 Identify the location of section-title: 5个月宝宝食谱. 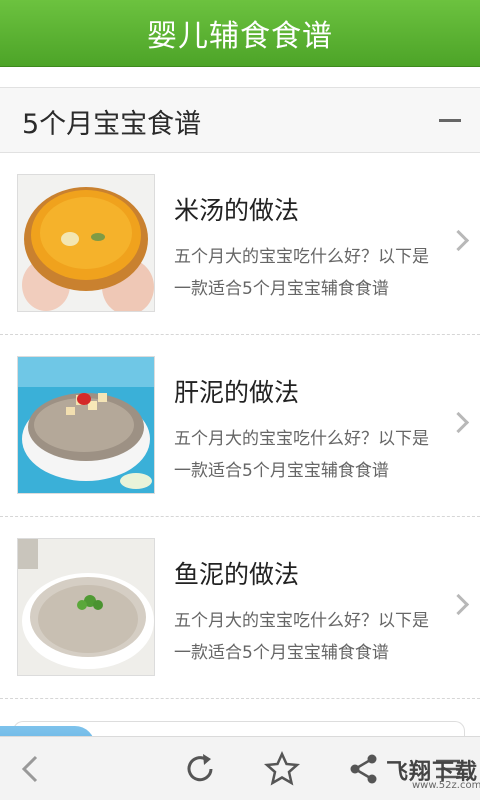
(112, 124).